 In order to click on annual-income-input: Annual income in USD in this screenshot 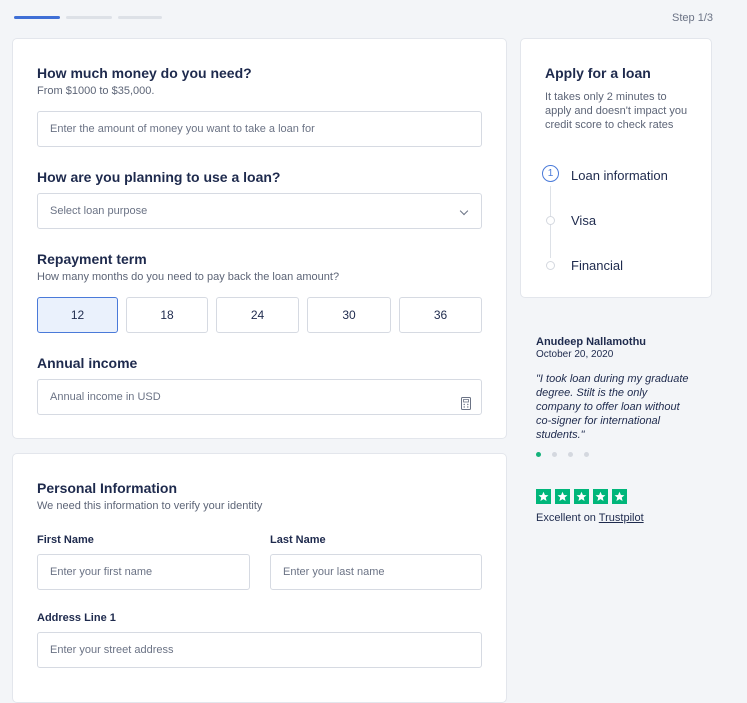, I will do `click(259, 397)`.